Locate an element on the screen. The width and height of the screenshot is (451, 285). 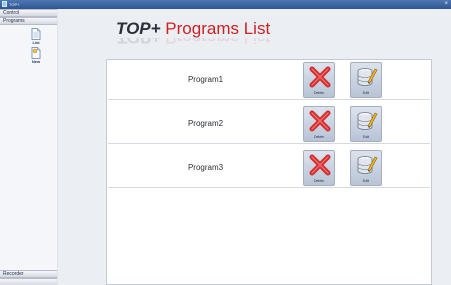
sidebar-item-new: New is located at coordinates (36, 55).